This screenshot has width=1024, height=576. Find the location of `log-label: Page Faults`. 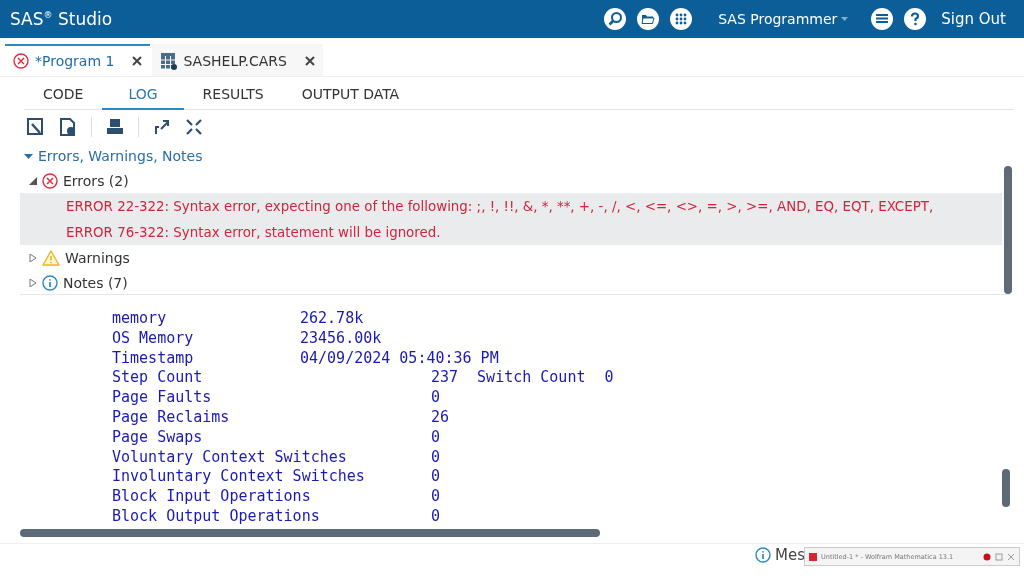

log-label: Page Faults is located at coordinates (162, 398).